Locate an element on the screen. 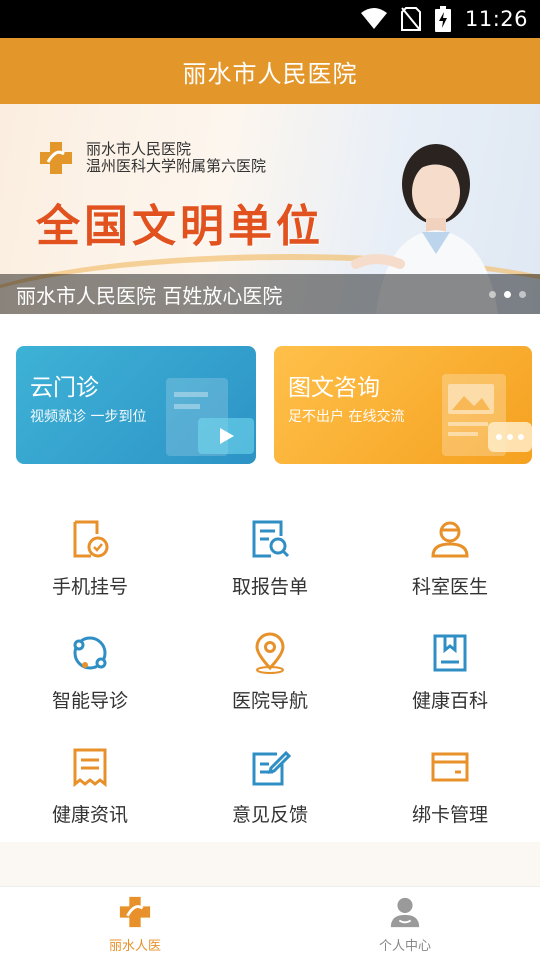 The image size is (540, 960). grid-item-navigation: 医院导航 is located at coordinates (270, 671).